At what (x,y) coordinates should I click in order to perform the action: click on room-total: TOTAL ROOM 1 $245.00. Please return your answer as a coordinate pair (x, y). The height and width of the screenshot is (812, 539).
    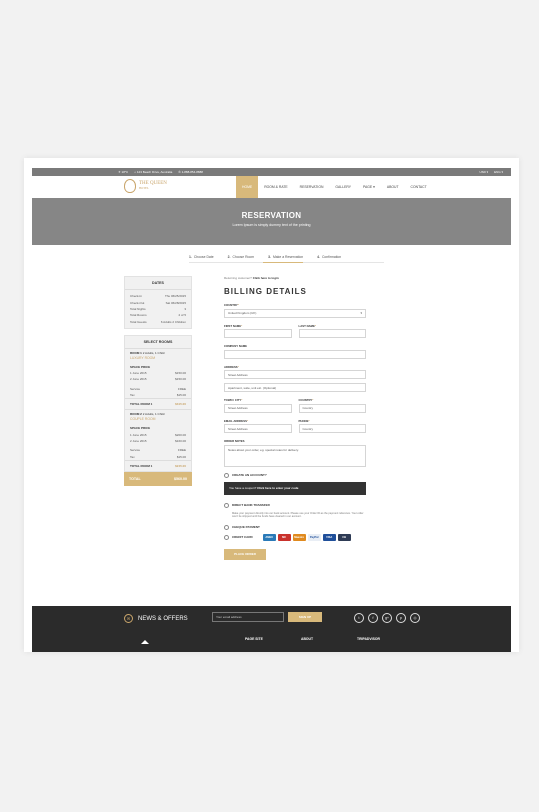
    Looking at the image, I should click on (158, 465).